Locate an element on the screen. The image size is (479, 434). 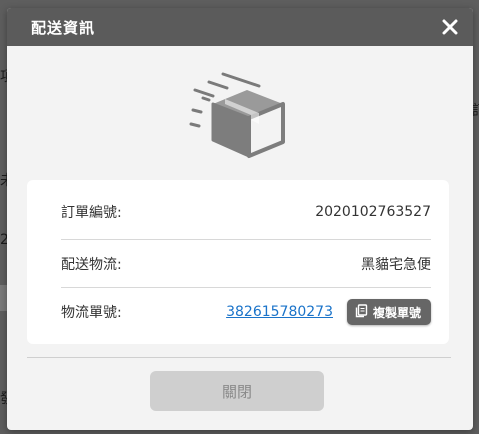
modal-title: 配送資訊 is located at coordinates (63, 27).